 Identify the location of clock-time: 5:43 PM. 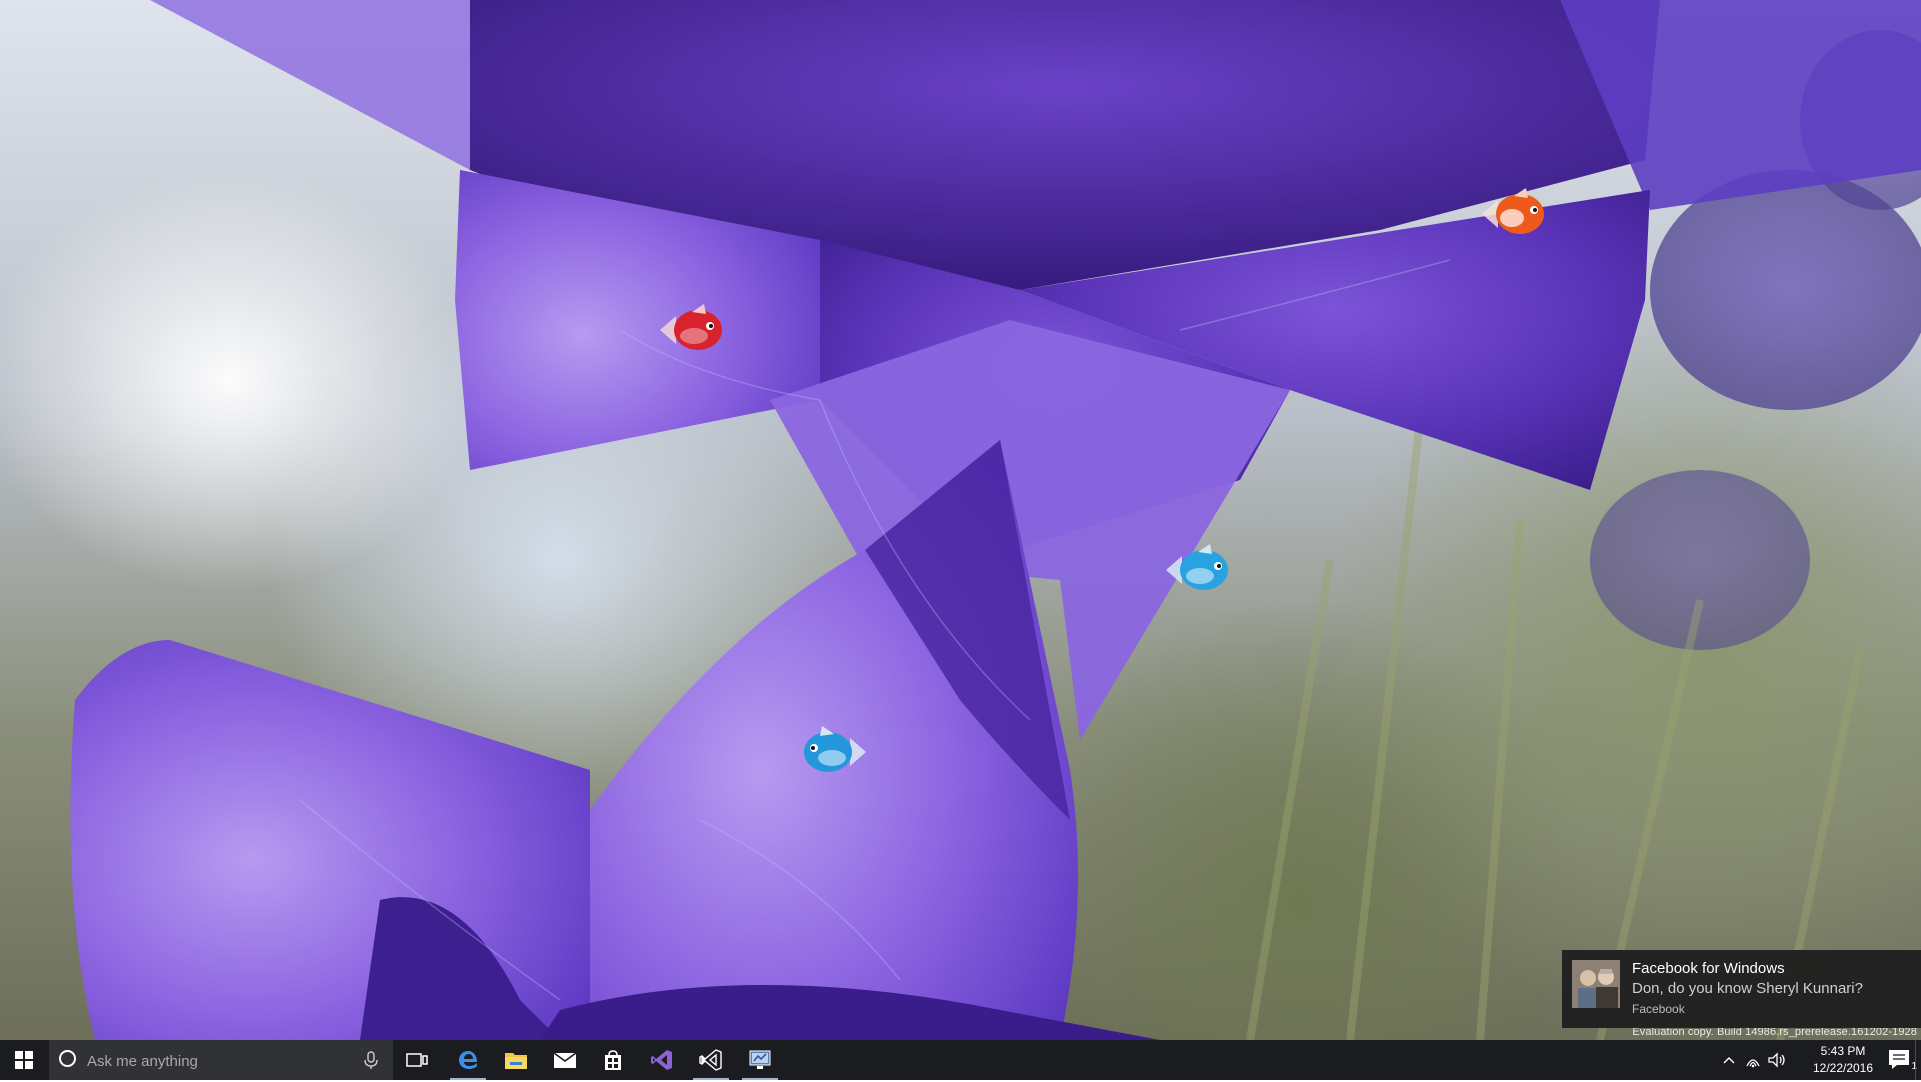
(1843, 1051).